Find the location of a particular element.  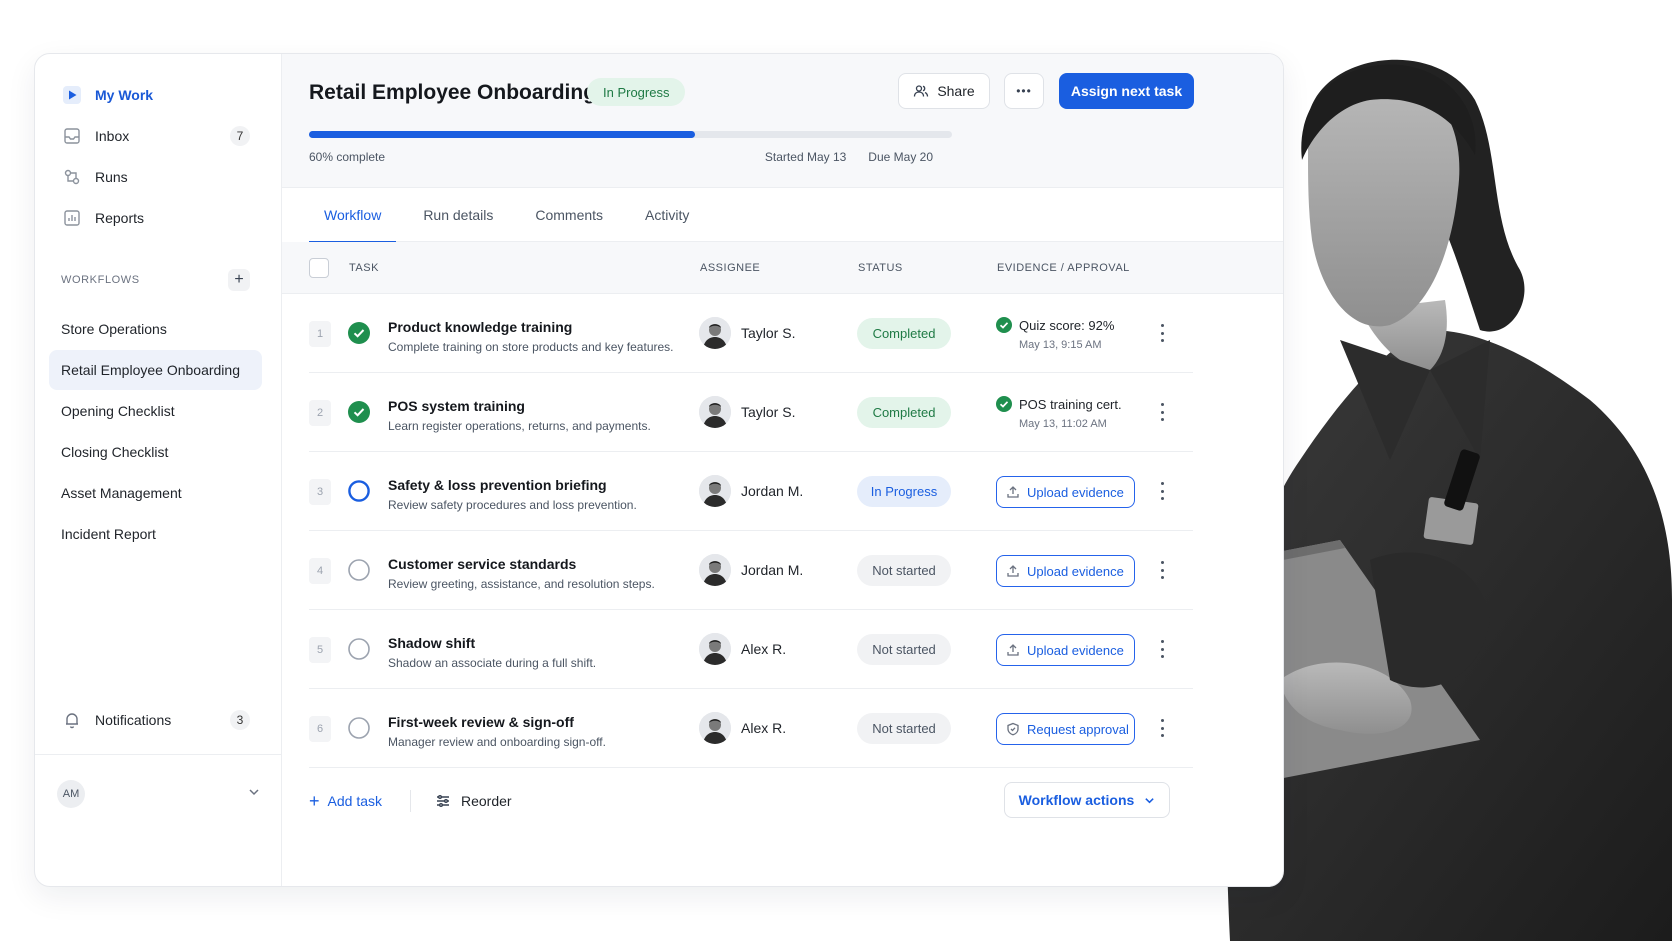

evidence-title: Quiz score: 92% is located at coordinates (1067, 325).